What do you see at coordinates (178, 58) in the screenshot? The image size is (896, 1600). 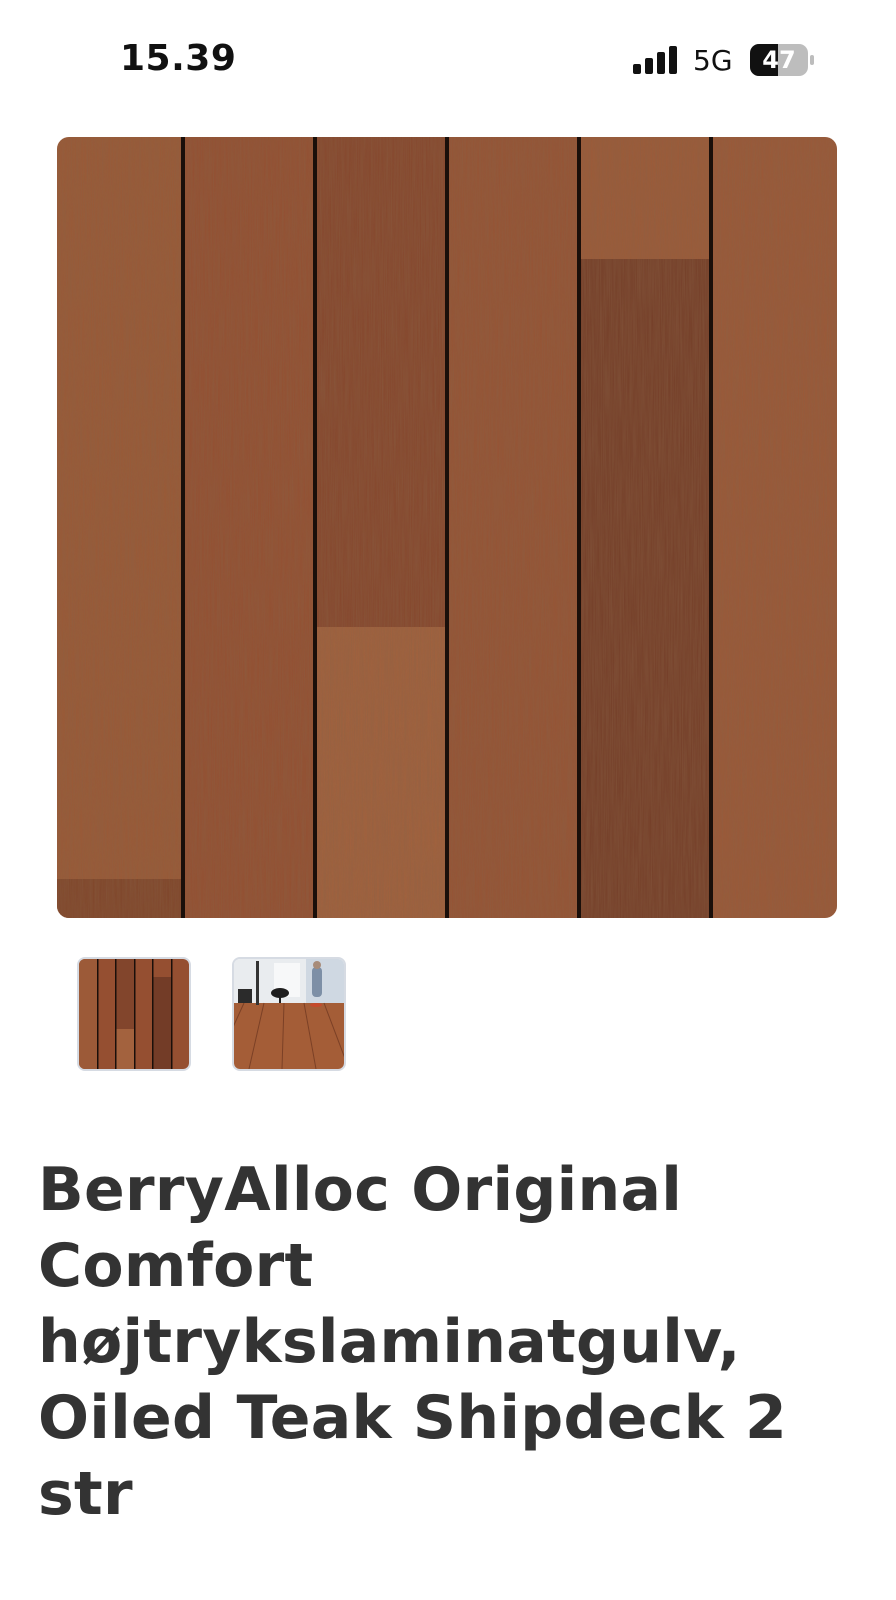 I see `status-time: 15.39` at bounding box center [178, 58].